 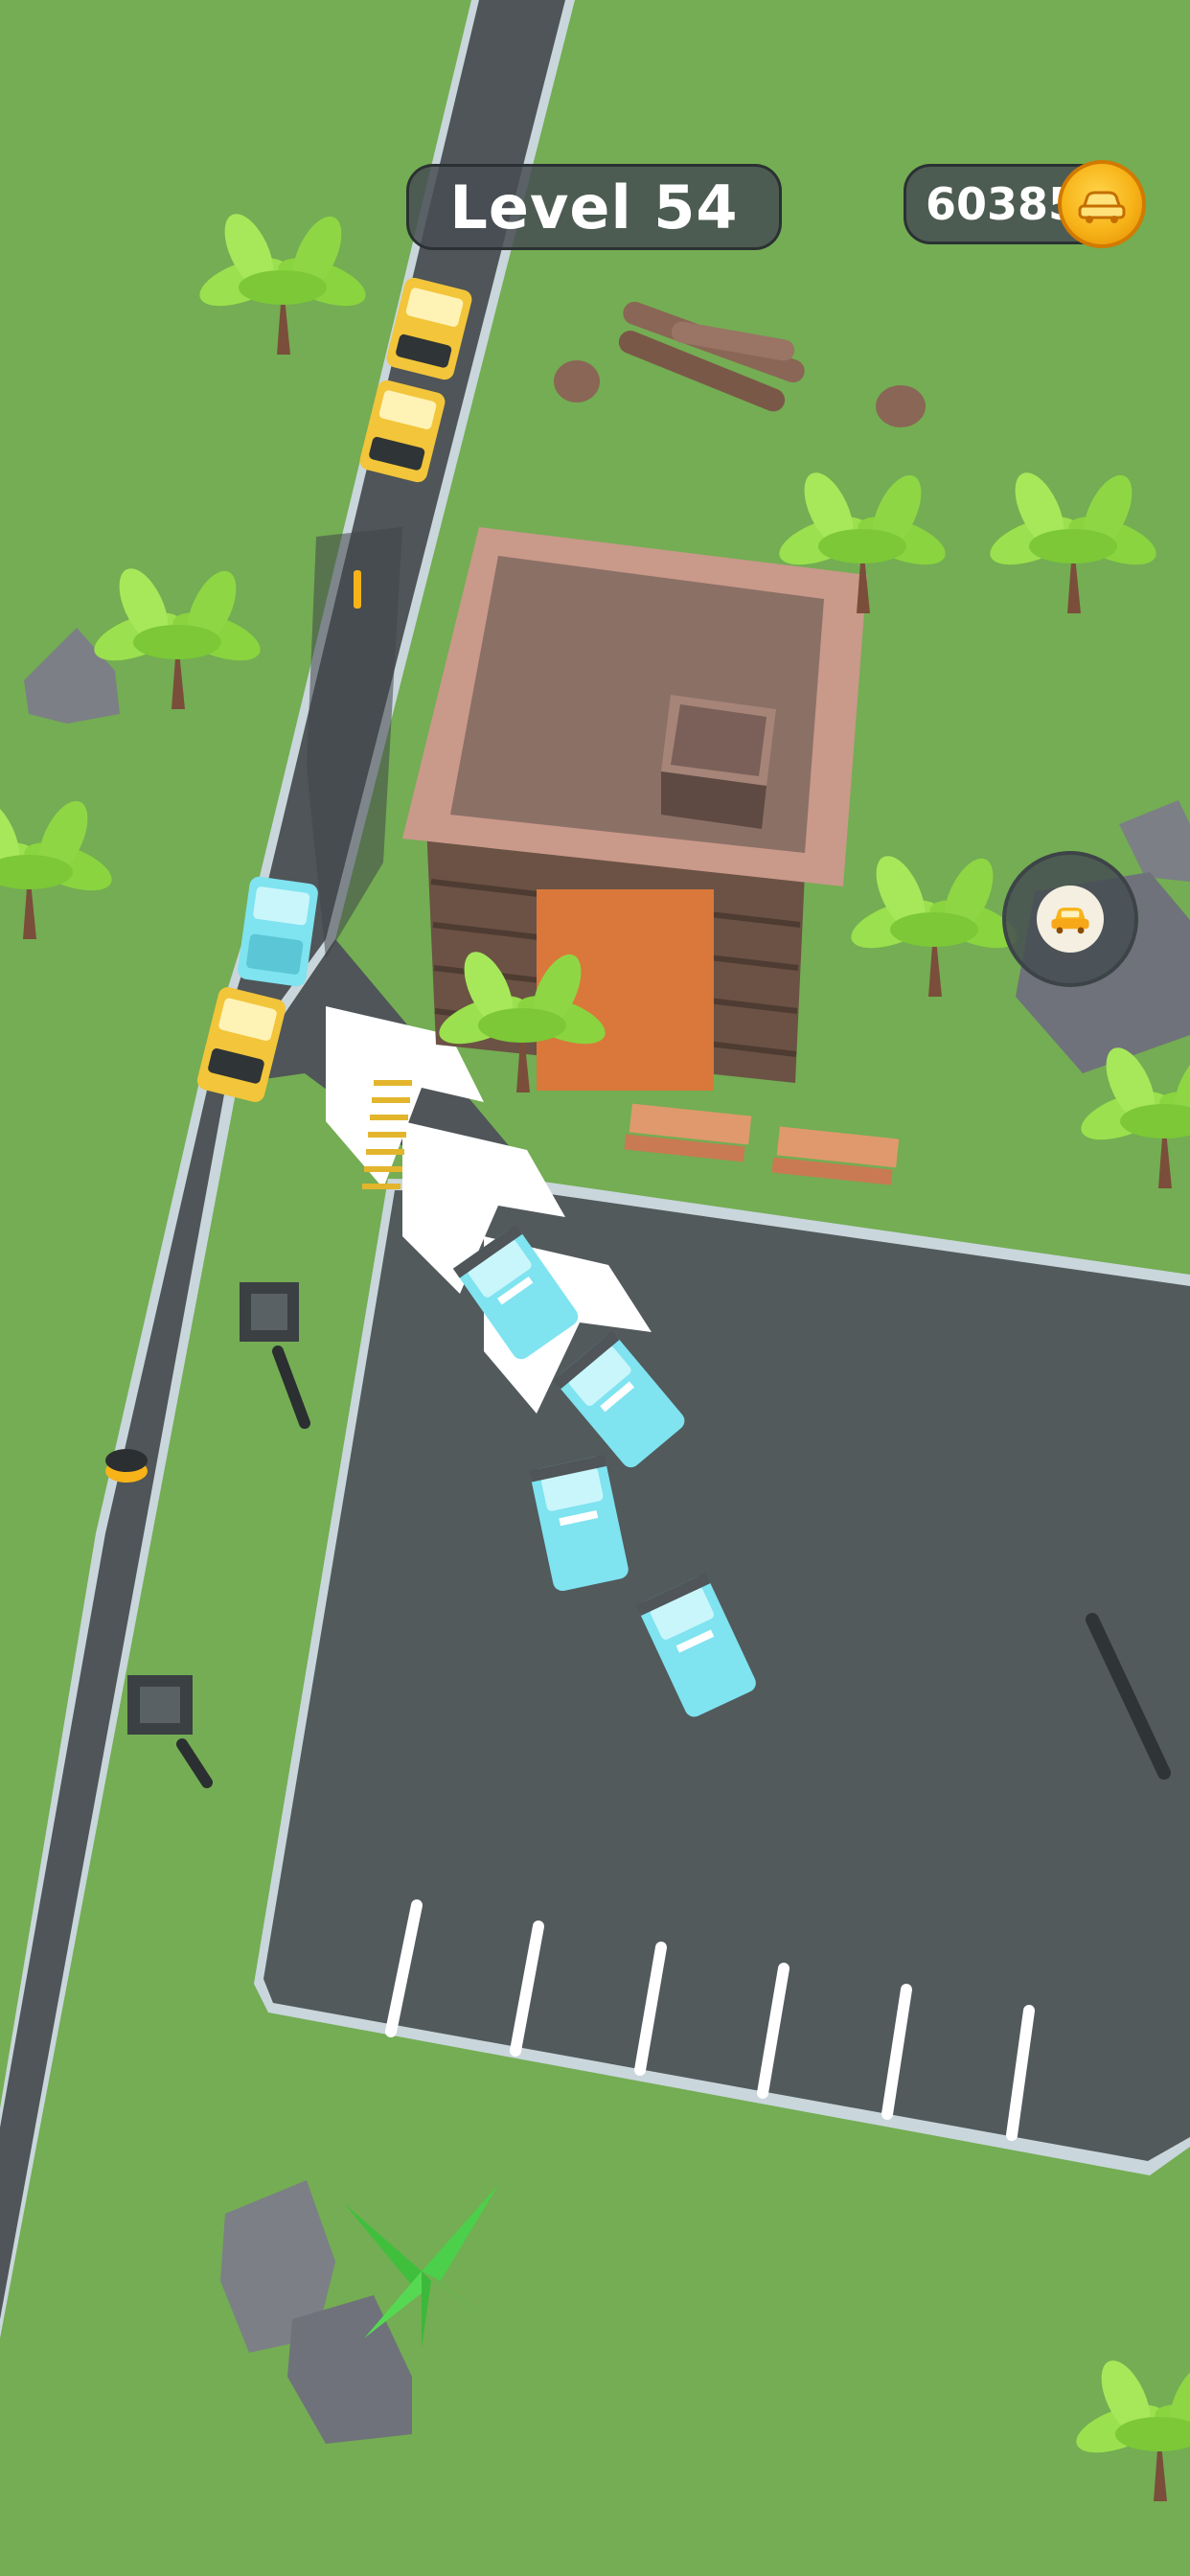 I want to click on coin-car-icon, so click(x=1102, y=204).